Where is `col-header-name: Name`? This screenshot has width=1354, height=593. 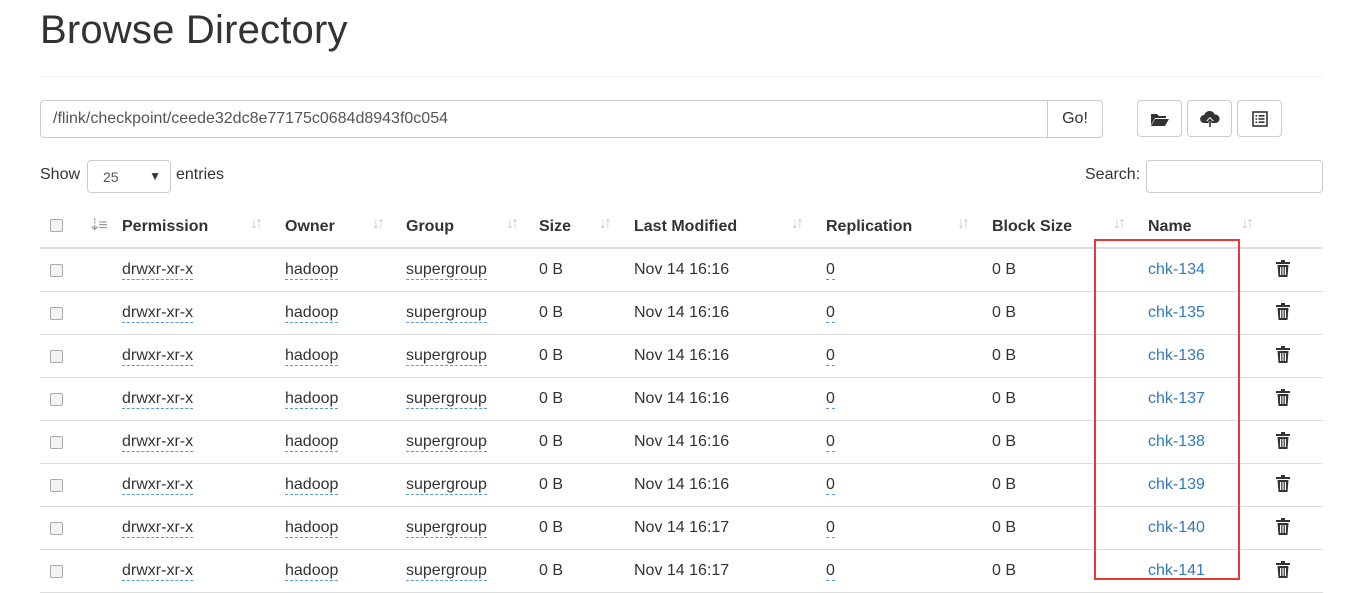
col-header-name: Name is located at coordinates (1170, 227).